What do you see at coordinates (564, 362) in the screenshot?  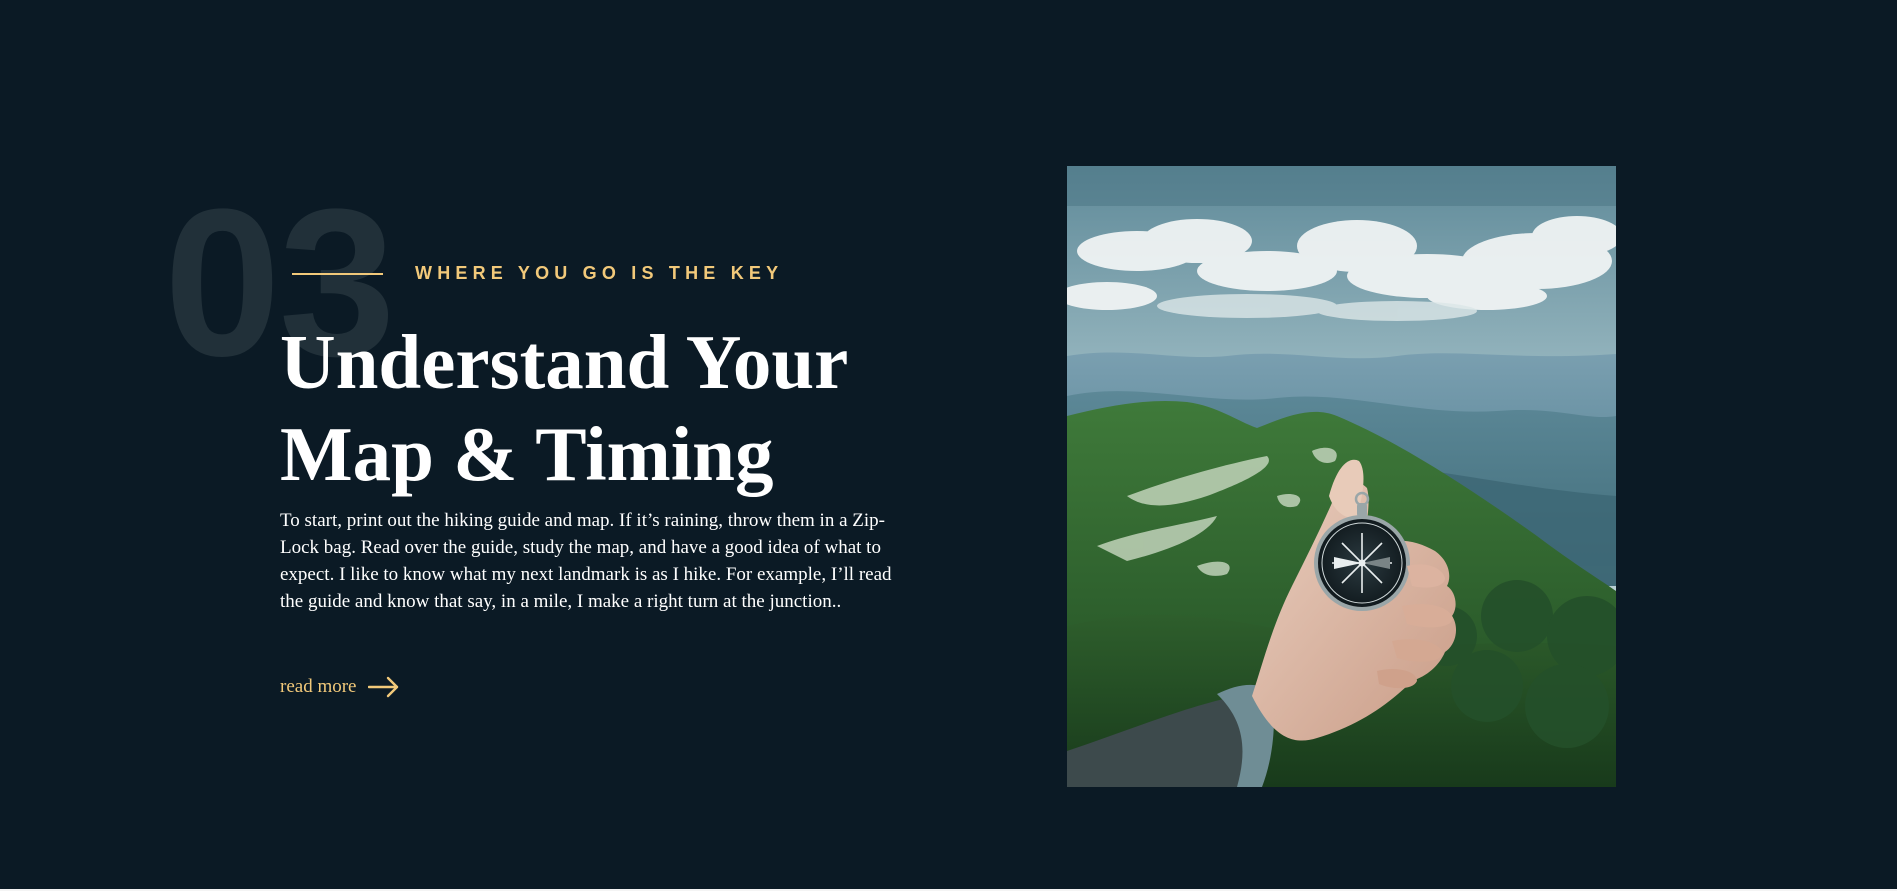 I see `section-title-line-1: Understand Your` at bounding box center [564, 362].